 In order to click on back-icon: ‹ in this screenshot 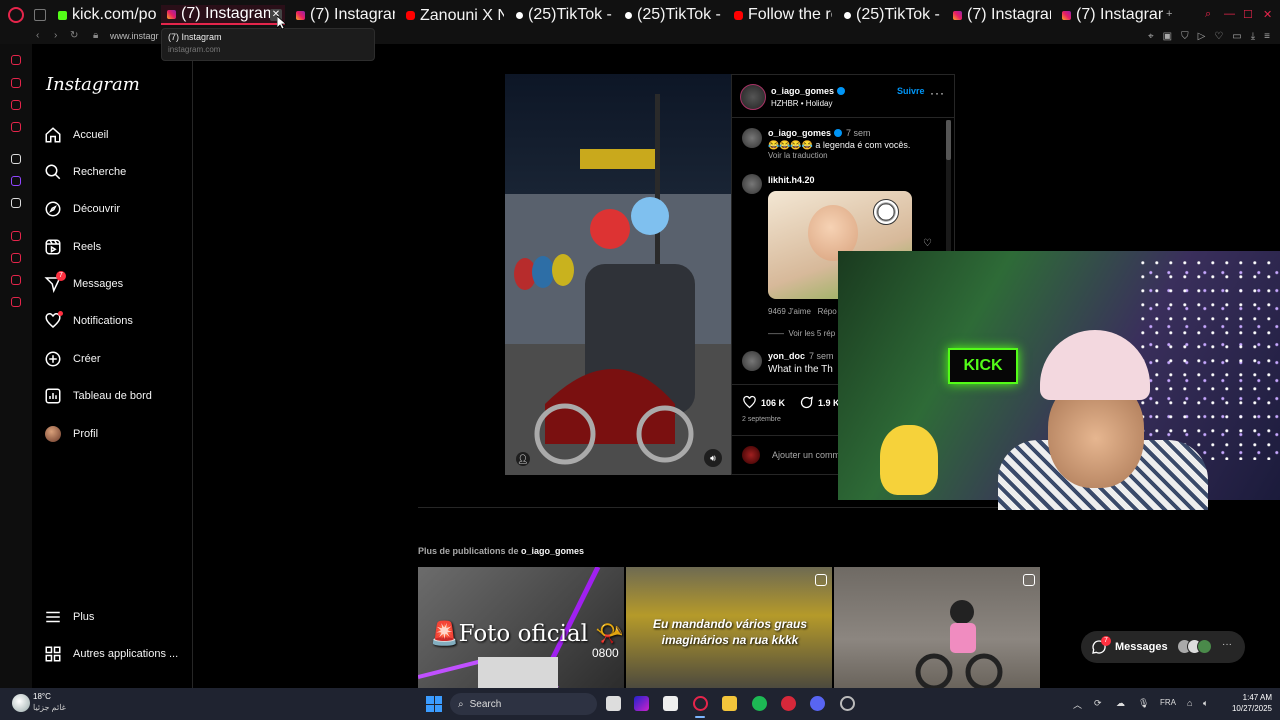, I will do `click(37, 35)`.